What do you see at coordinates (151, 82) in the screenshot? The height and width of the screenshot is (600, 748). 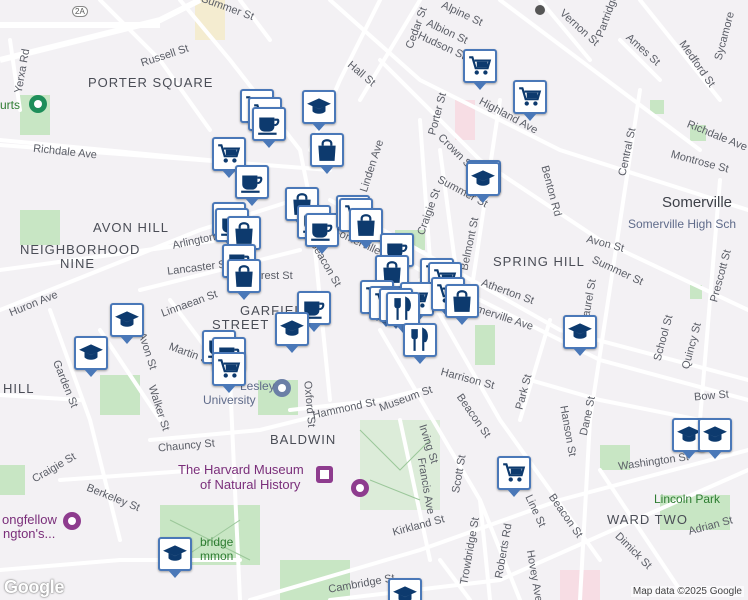 I see `label-porter-square: PORTER SQUARE` at bounding box center [151, 82].